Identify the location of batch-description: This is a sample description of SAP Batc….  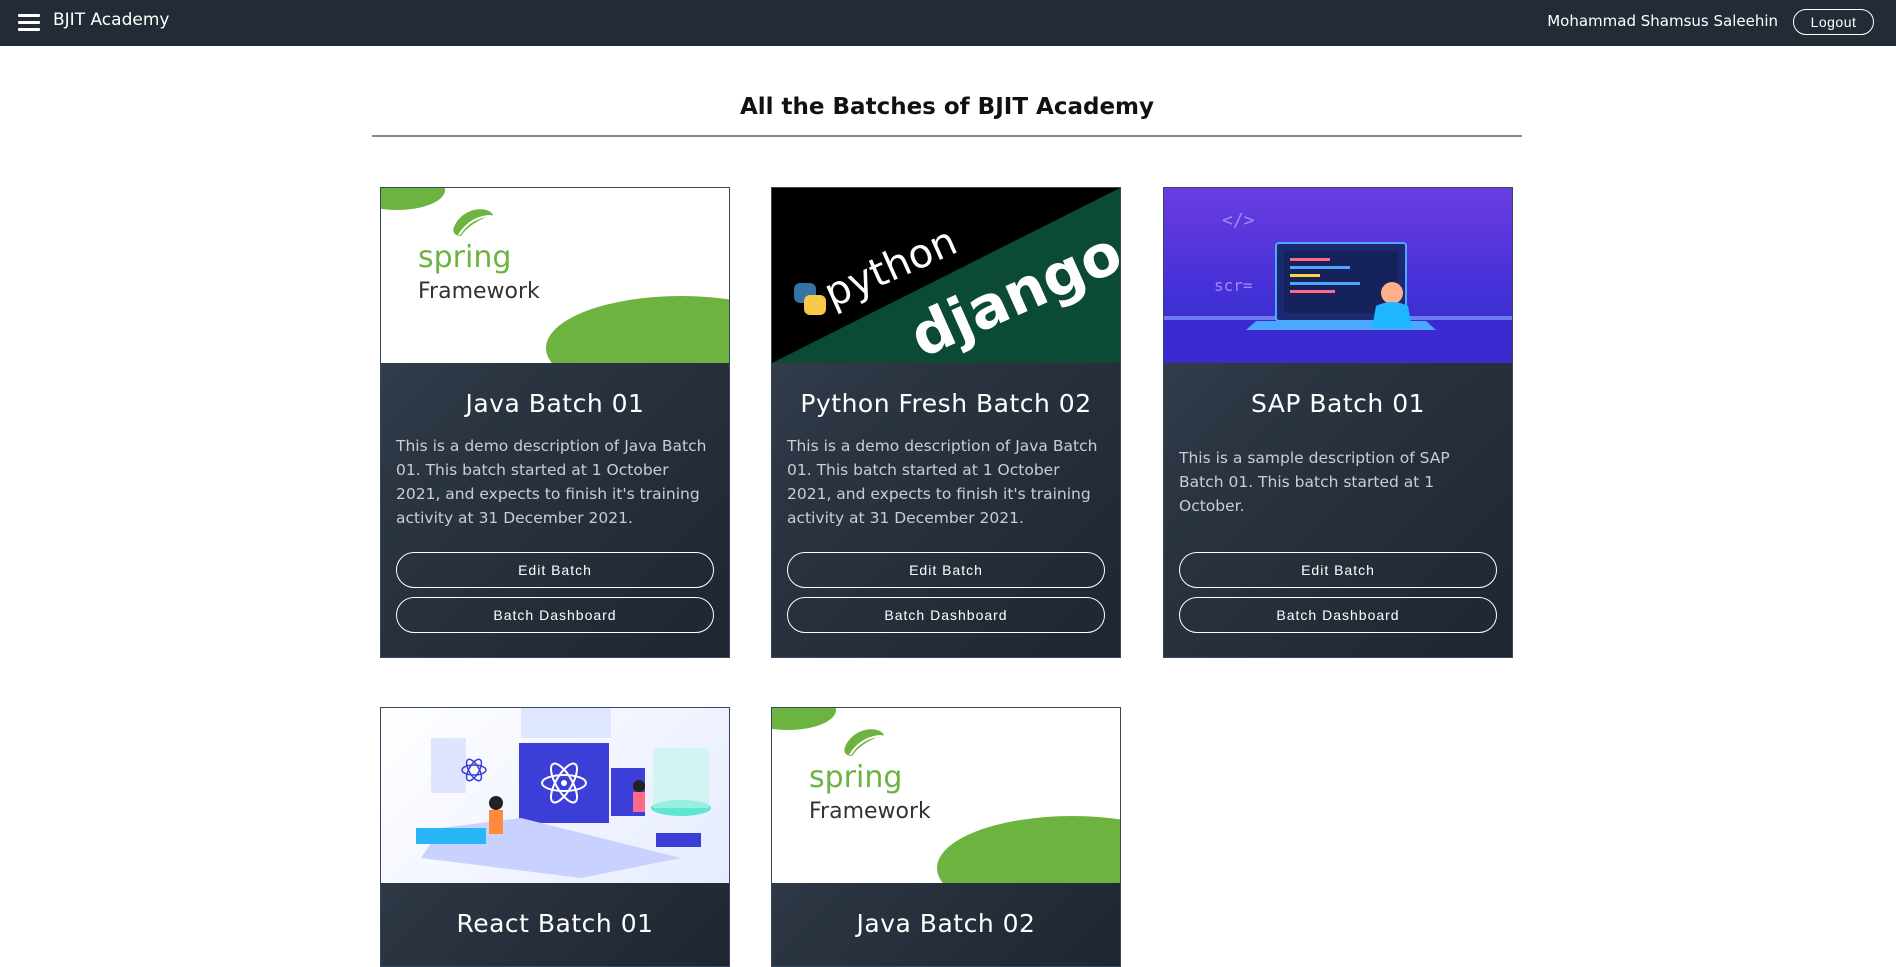
(1314, 482).